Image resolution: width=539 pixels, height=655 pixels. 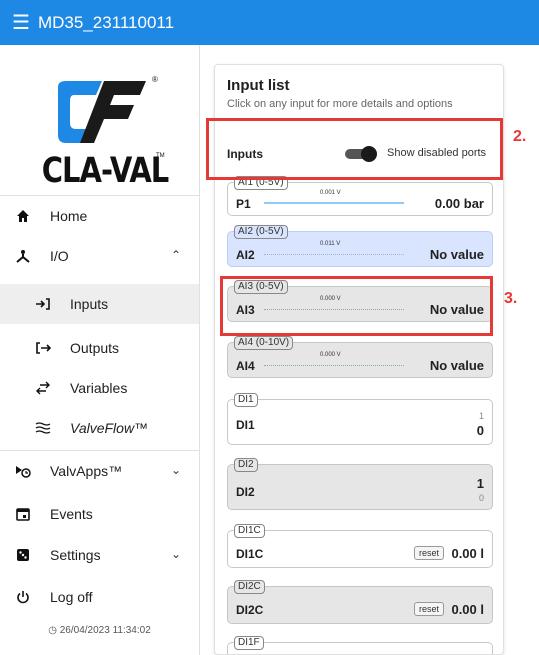 What do you see at coordinates (481, 498) in the screenshot?
I see `port-secondary-value: 0` at bounding box center [481, 498].